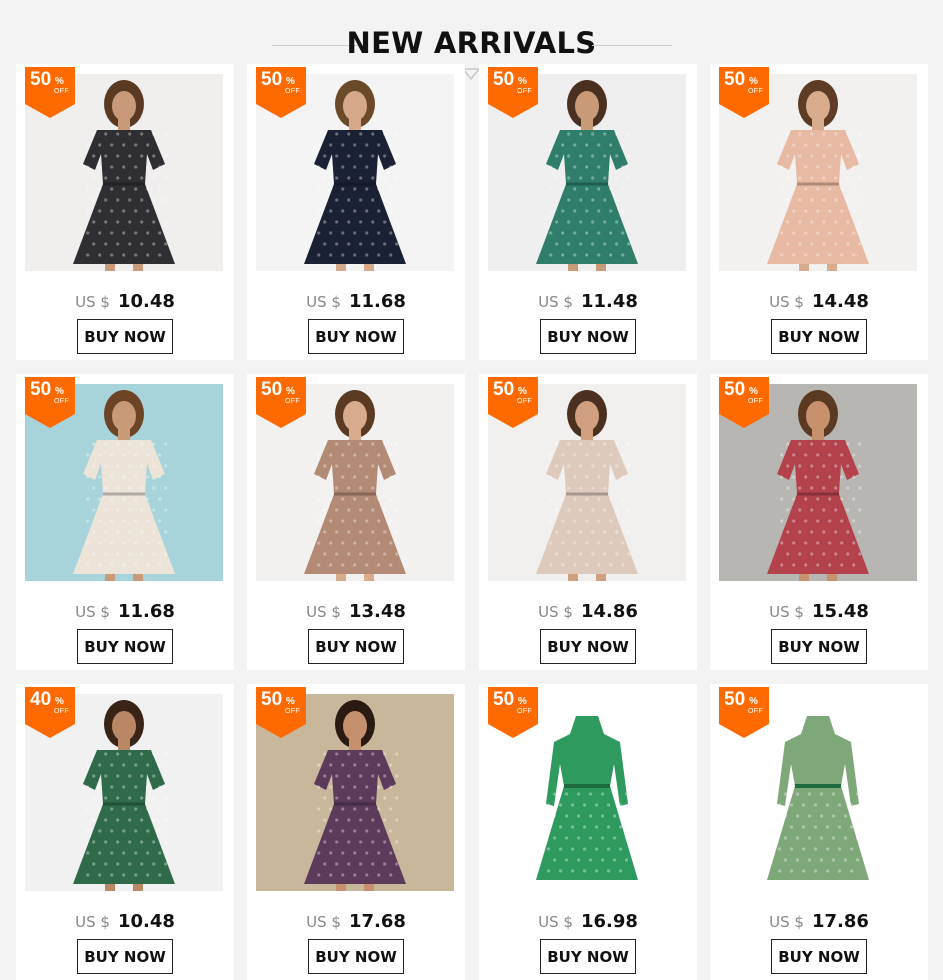 The image size is (943, 980). What do you see at coordinates (609, 921) in the screenshot?
I see `price-value: 16.98` at bounding box center [609, 921].